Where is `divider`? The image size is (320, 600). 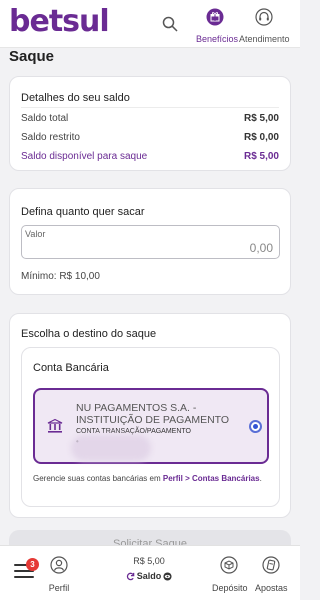
divider is located at coordinates (150, 107).